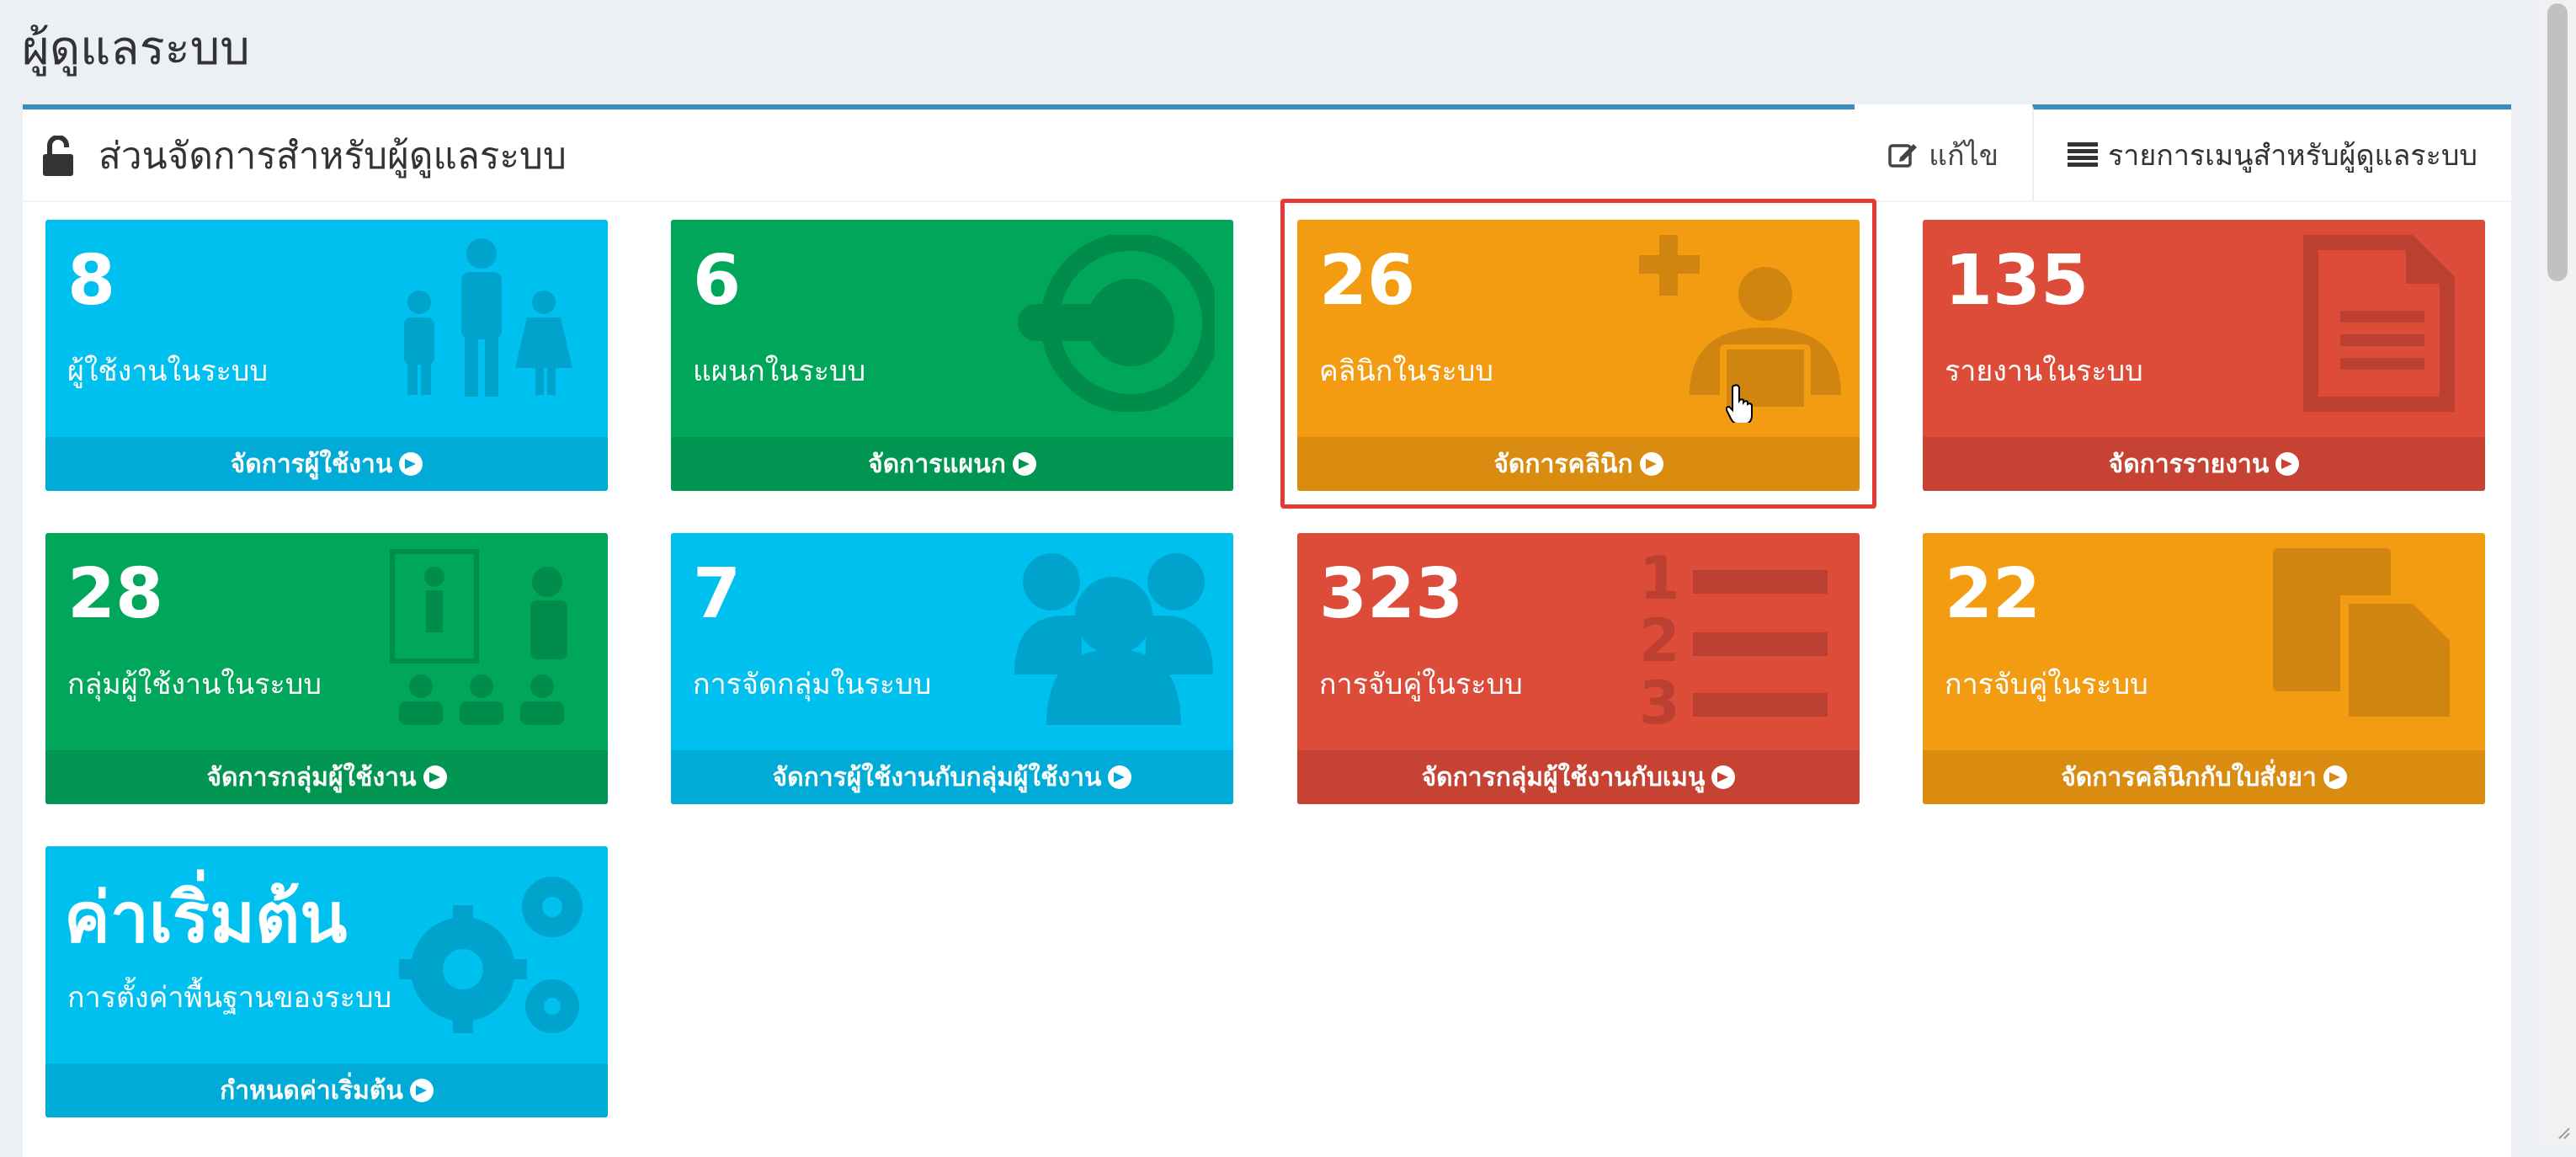  Describe the element at coordinates (168, 371) in the screenshot. I see `tile-label: ผู้ใช้งานในระบบ` at that location.